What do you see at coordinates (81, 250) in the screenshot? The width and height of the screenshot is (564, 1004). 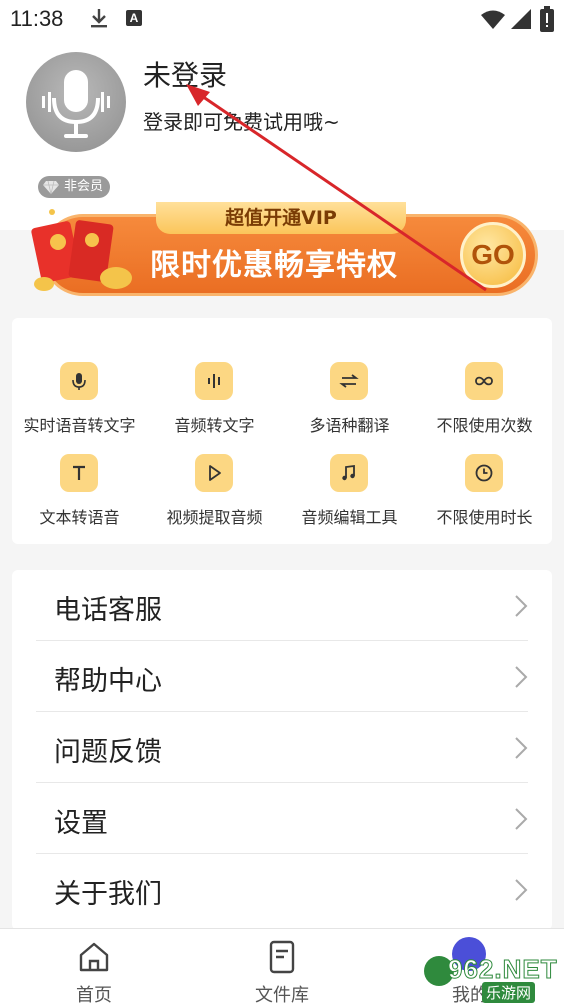 I see `red-envelope-icon` at bounding box center [81, 250].